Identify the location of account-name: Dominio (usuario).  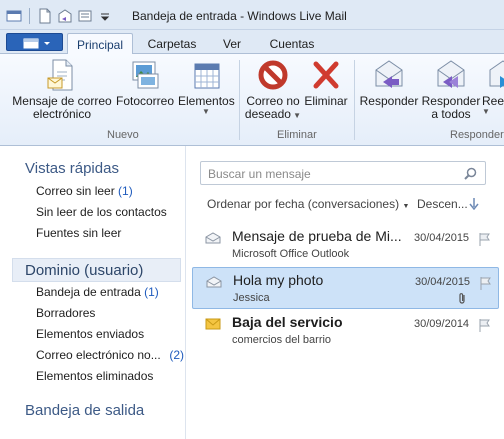
(84, 270).